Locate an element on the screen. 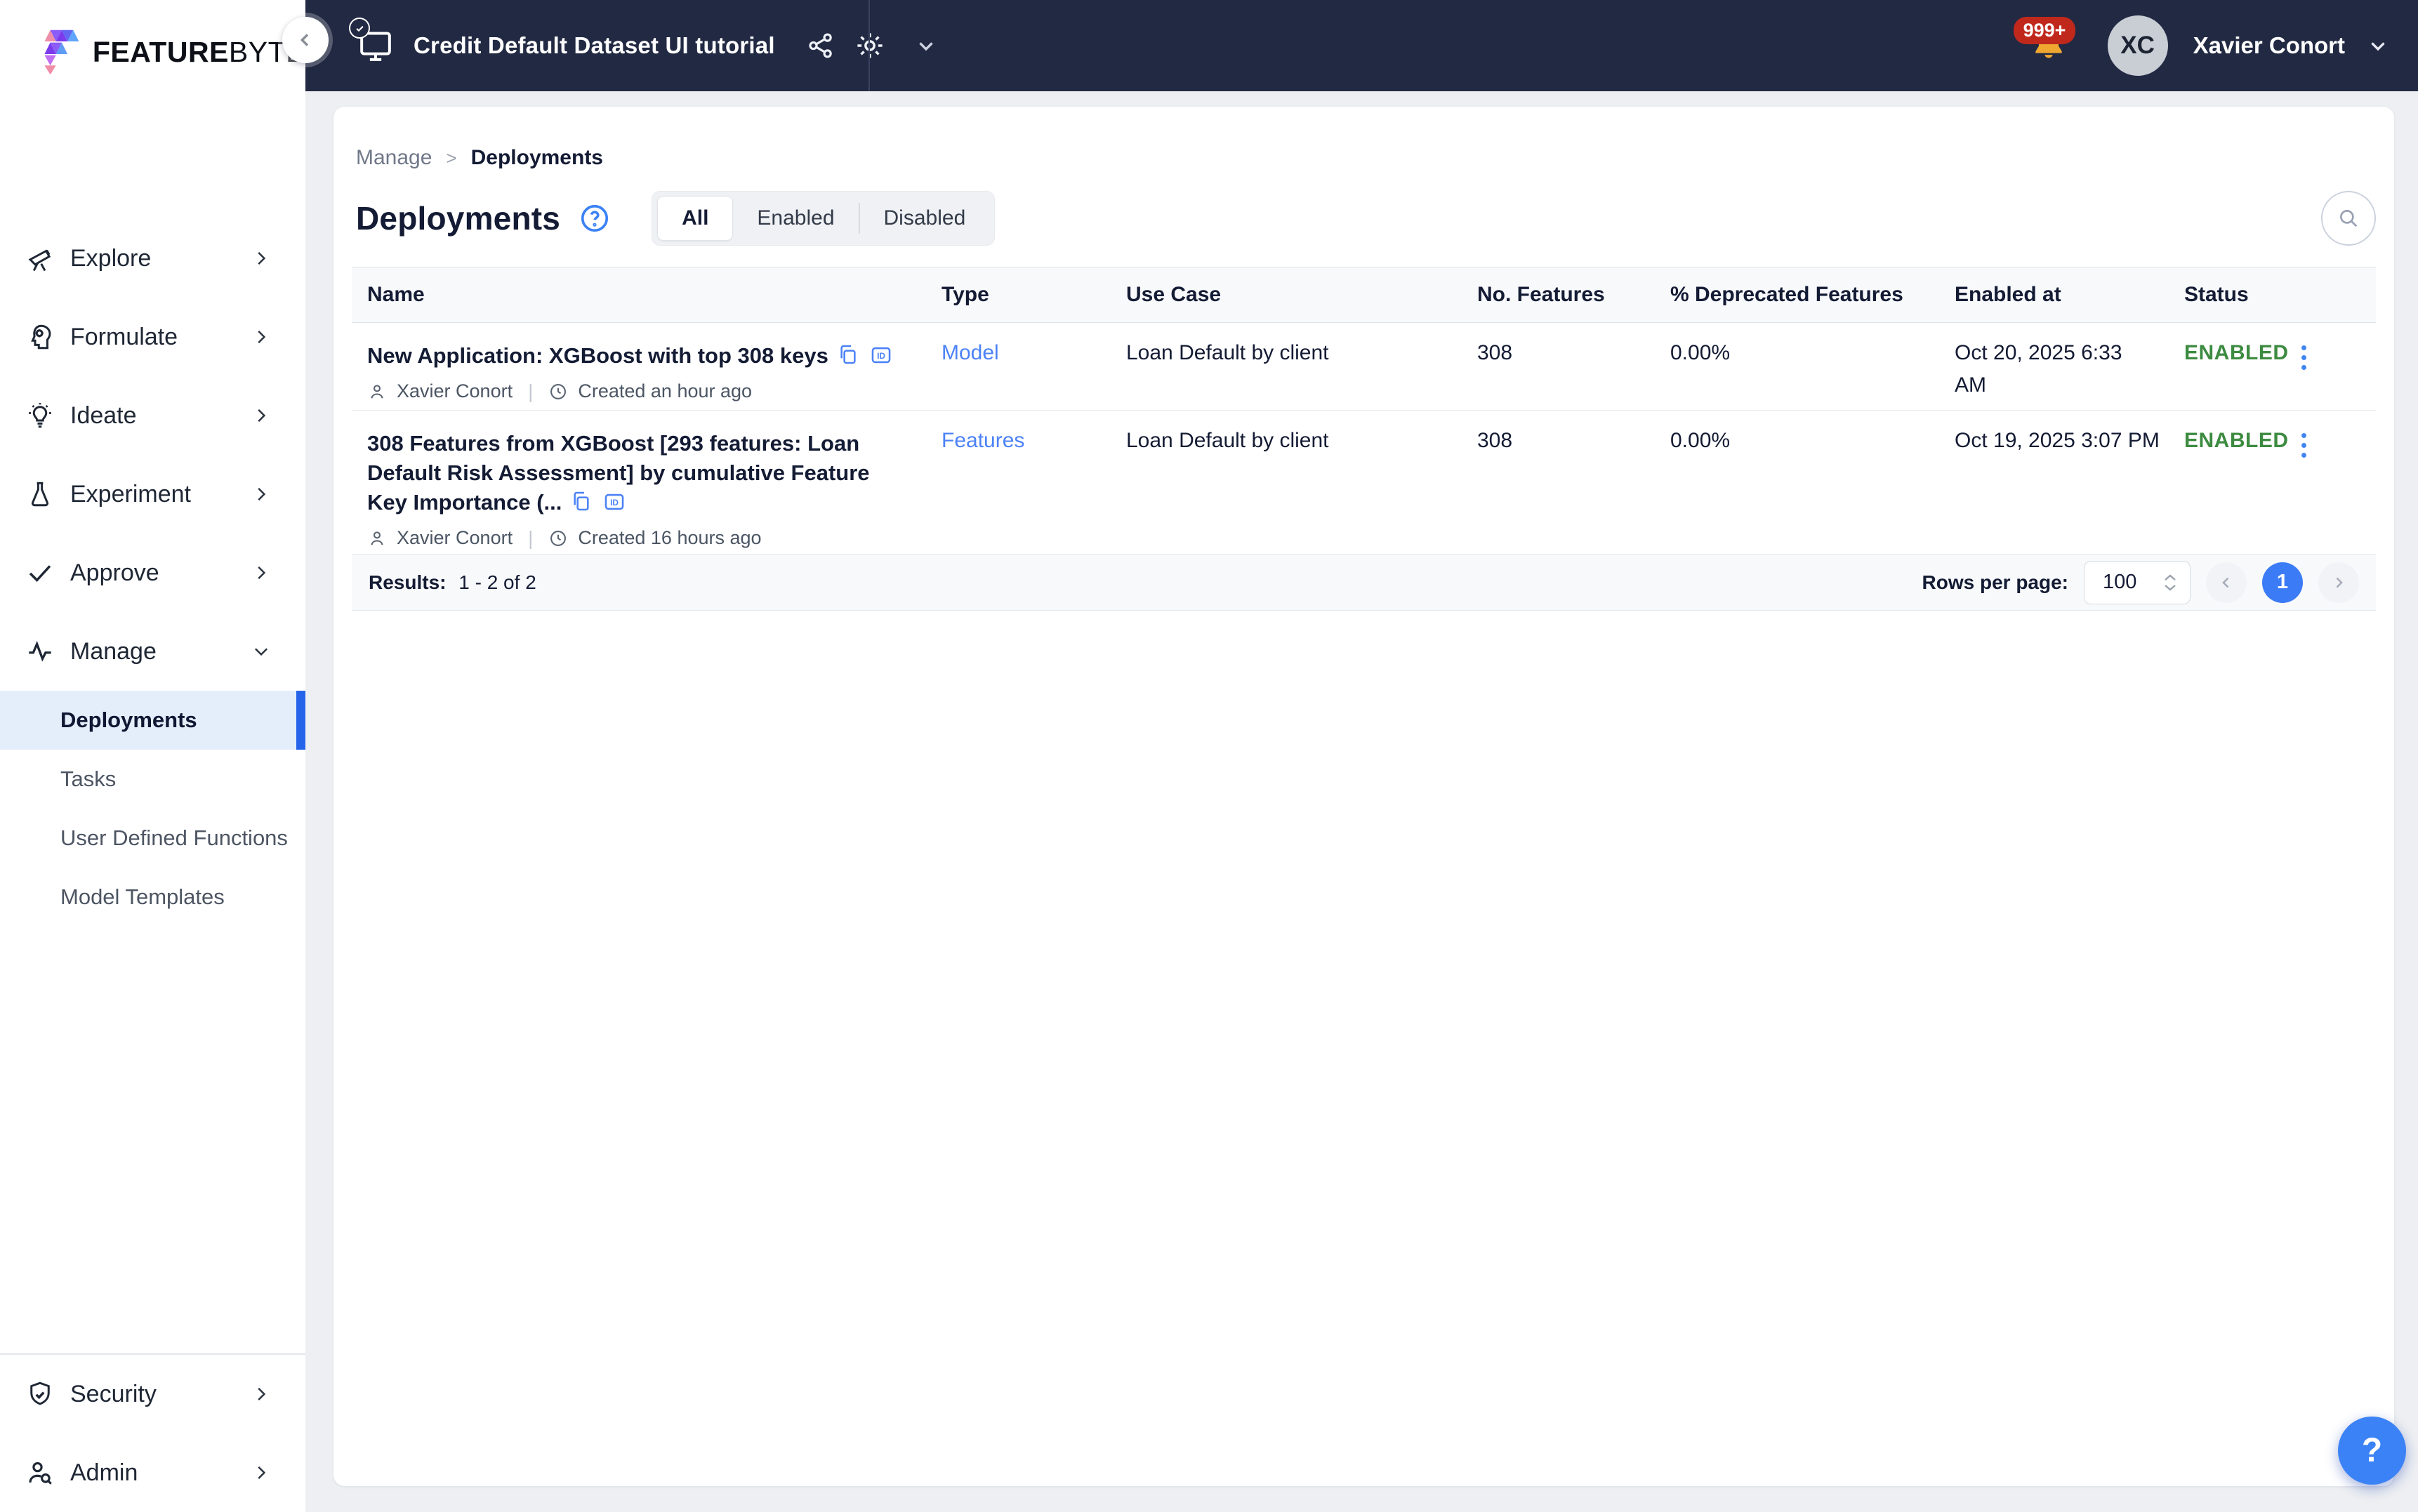 This screenshot has width=2418, height=1512. previous-page-button is located at coordinates (2226, 582).